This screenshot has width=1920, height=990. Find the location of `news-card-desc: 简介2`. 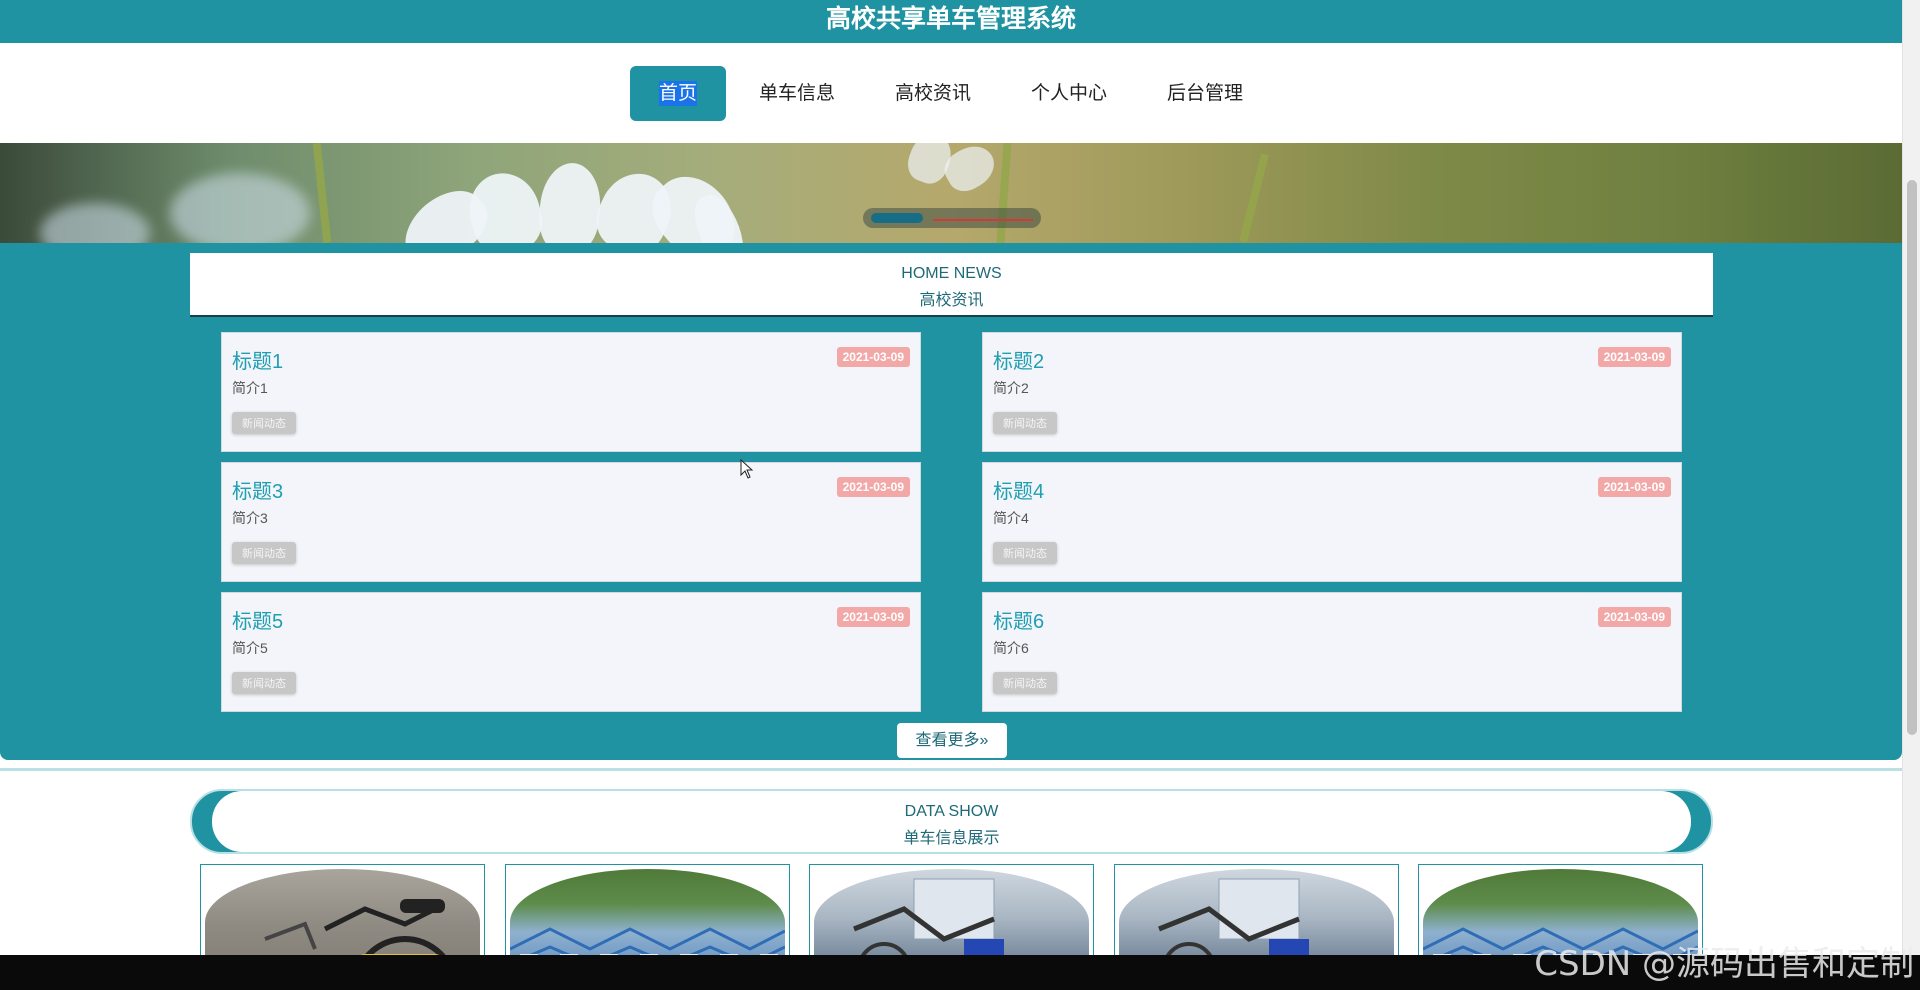

news-card-desc: 简介2 is located at coordinates (1011, 388).